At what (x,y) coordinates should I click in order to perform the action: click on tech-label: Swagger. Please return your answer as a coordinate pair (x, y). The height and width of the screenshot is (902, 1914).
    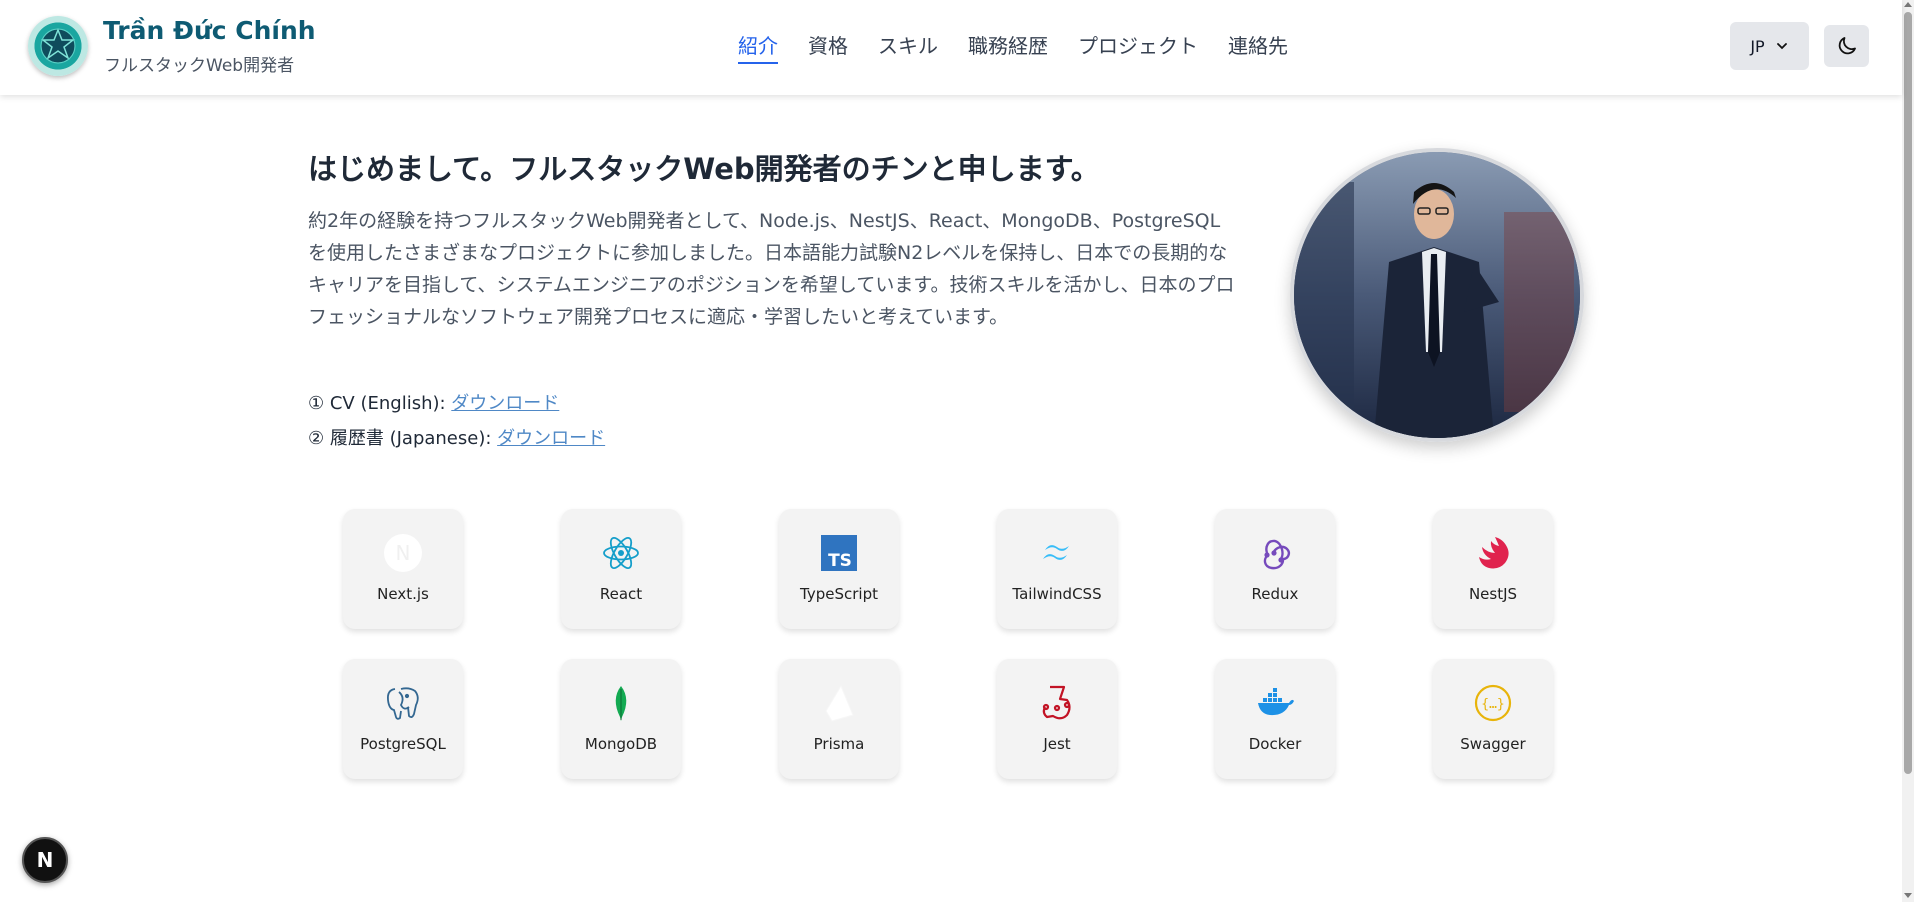
    Looking at the image, I should click on (1493, 744).